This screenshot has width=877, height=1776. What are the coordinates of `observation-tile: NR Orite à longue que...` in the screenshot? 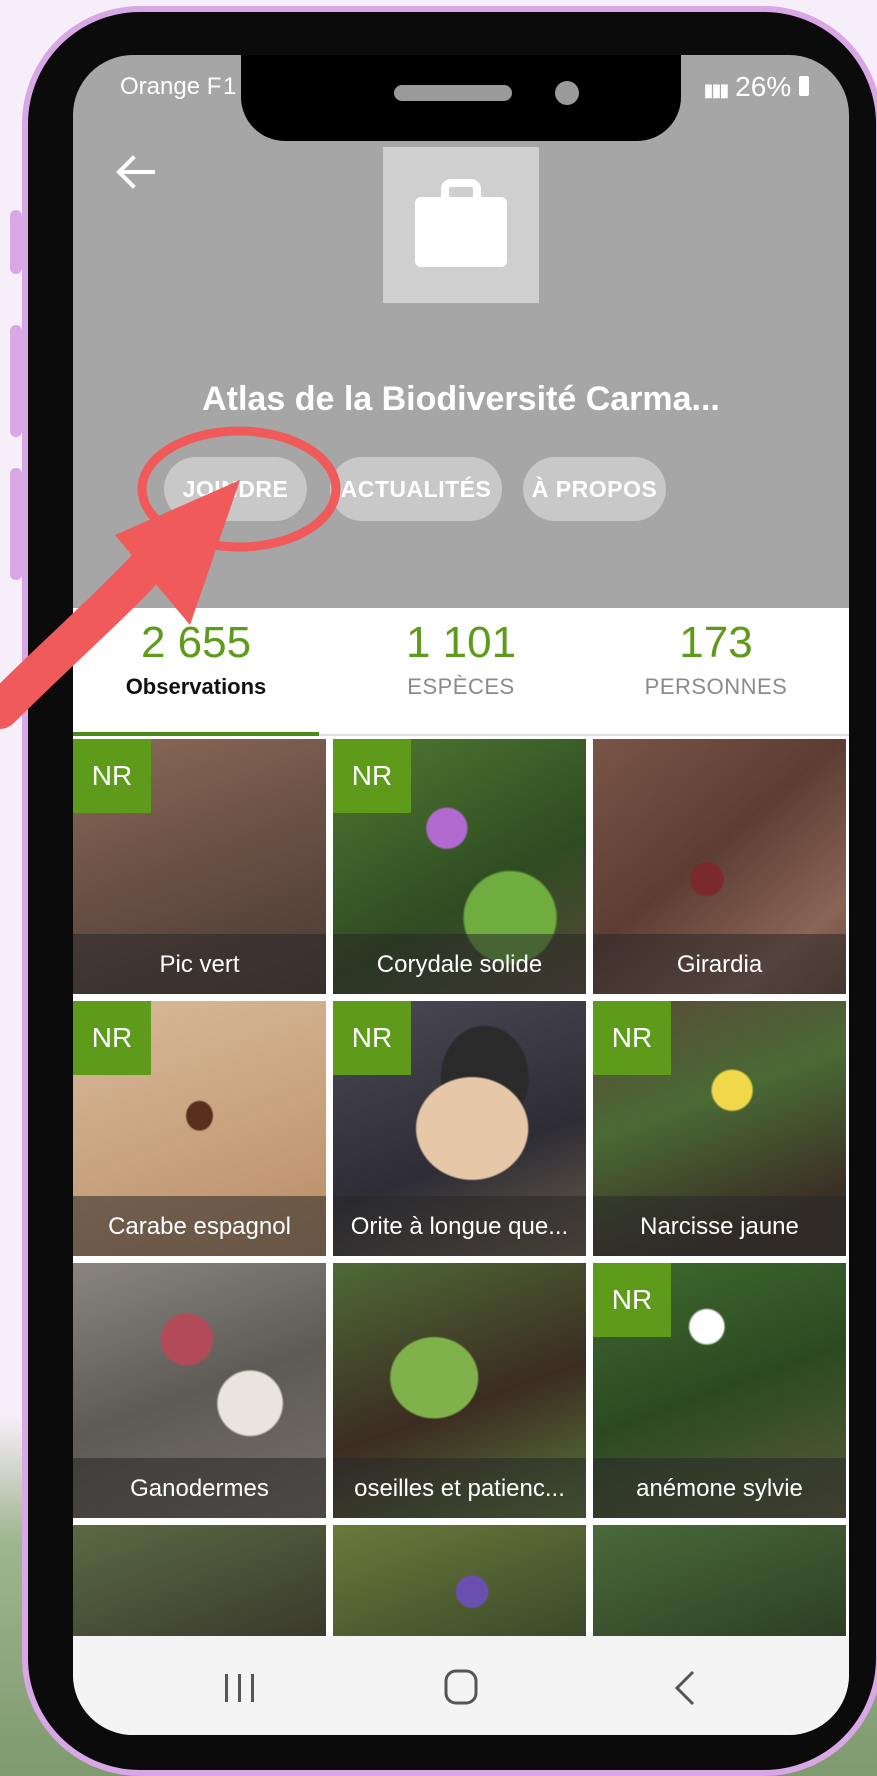 It's located at (459, 1128).